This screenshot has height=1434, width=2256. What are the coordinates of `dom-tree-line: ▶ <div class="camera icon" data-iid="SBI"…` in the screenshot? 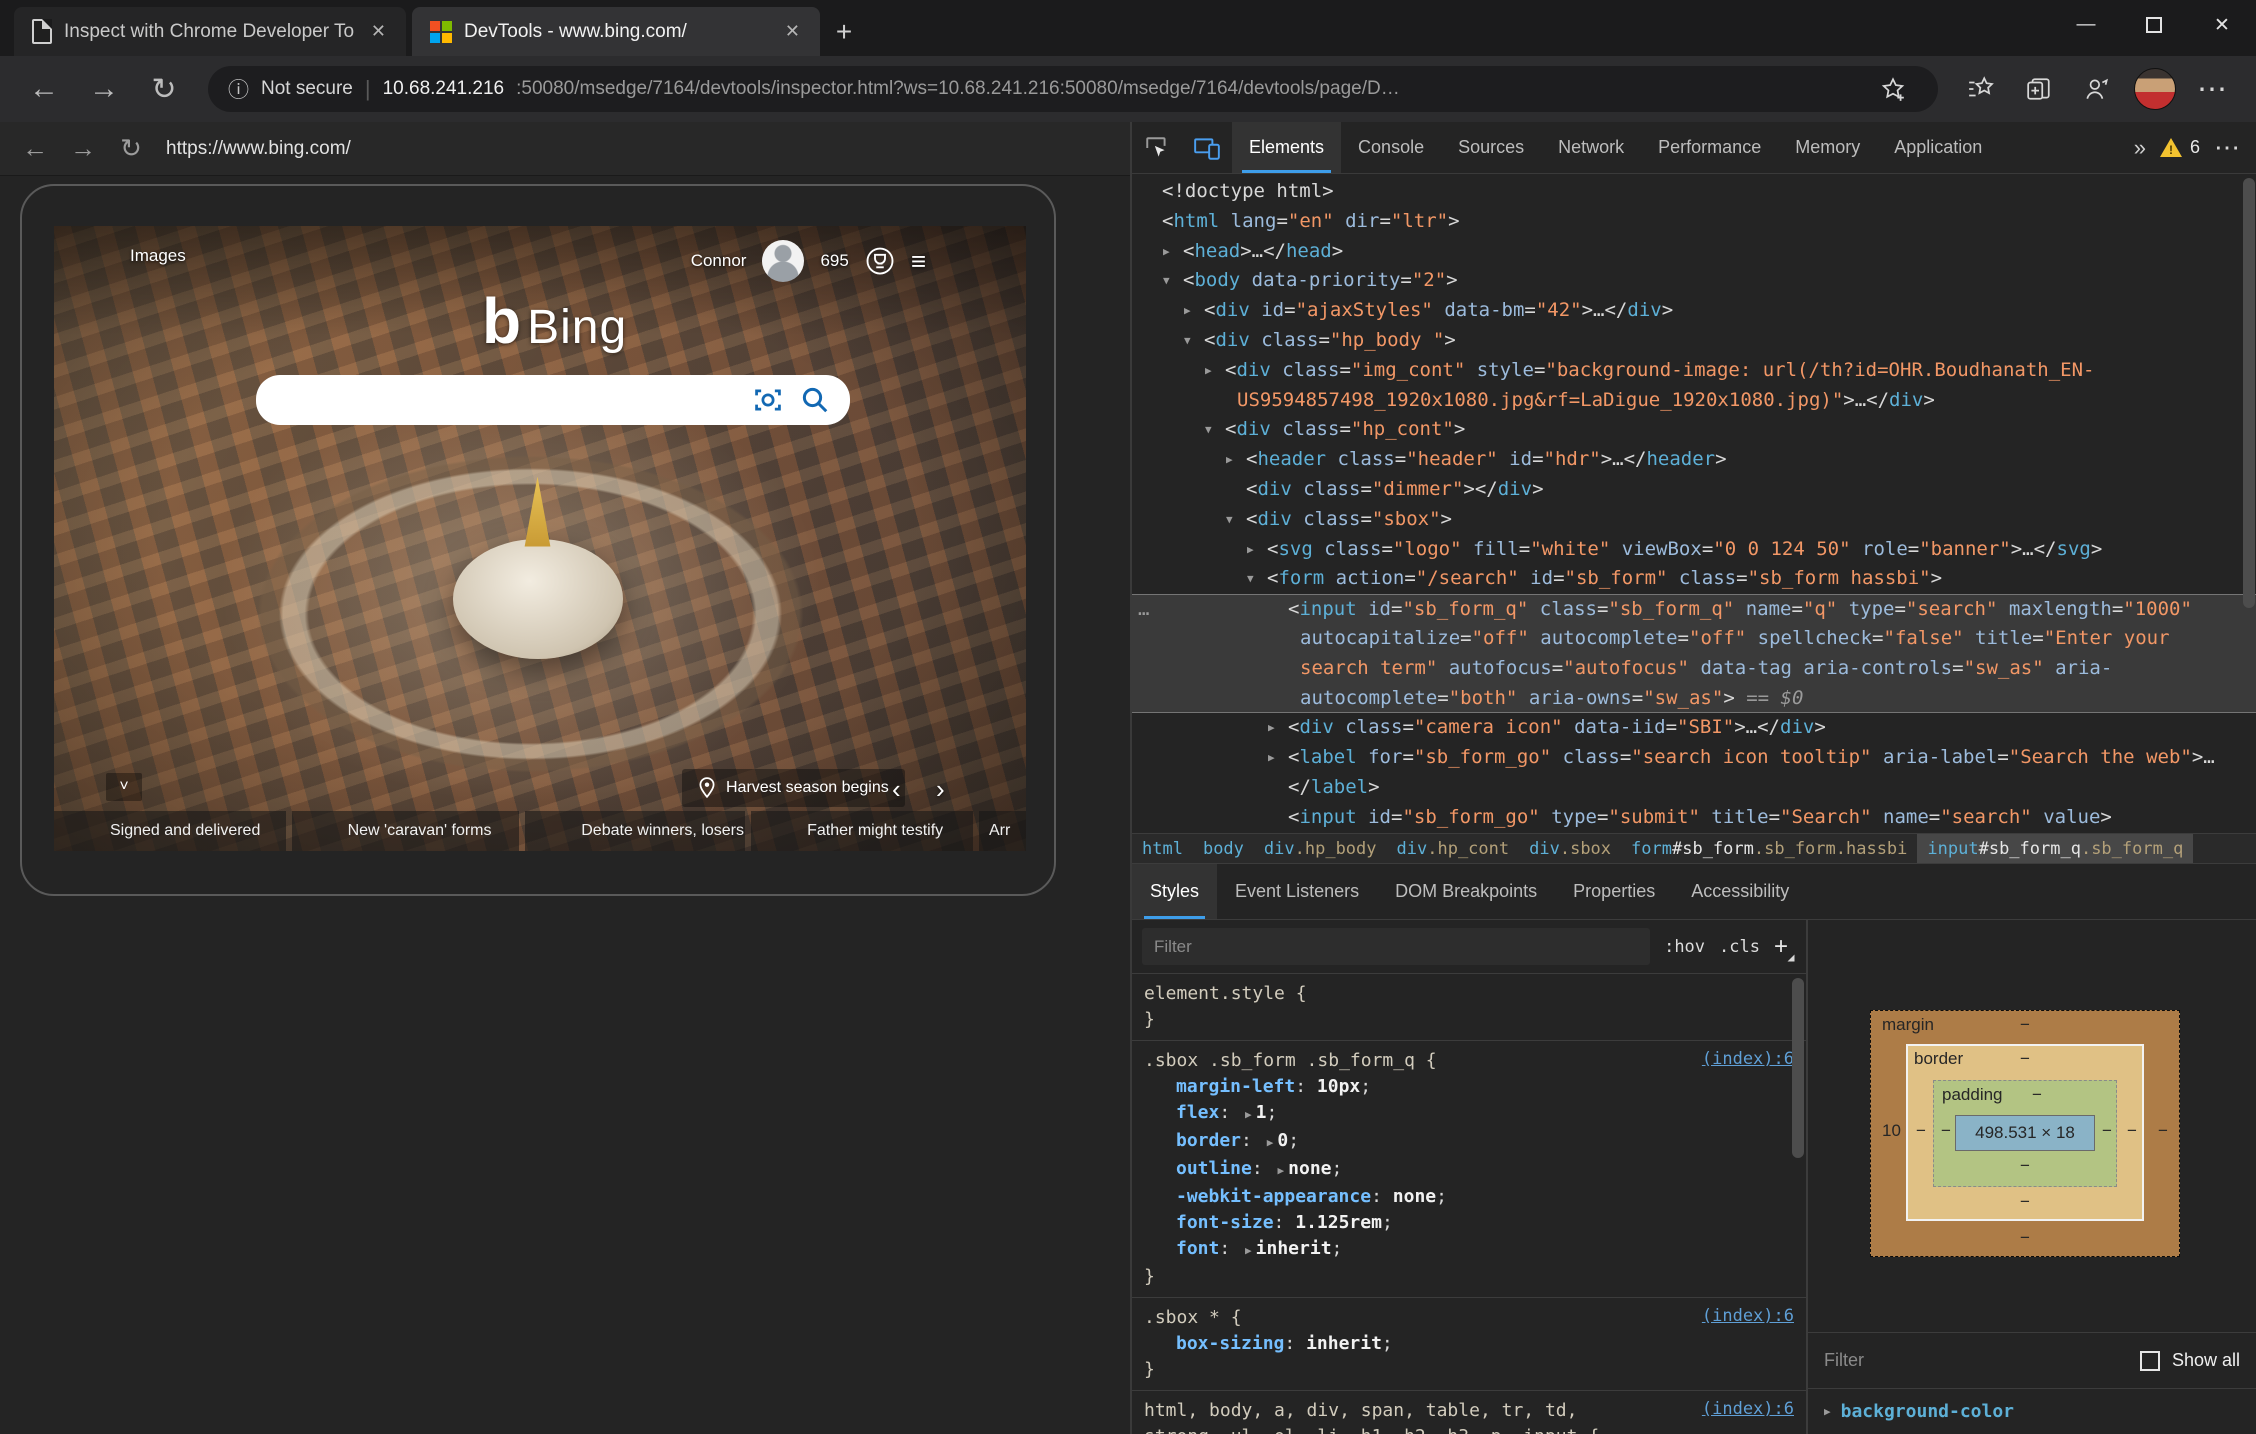 It's located at (1694, 728).